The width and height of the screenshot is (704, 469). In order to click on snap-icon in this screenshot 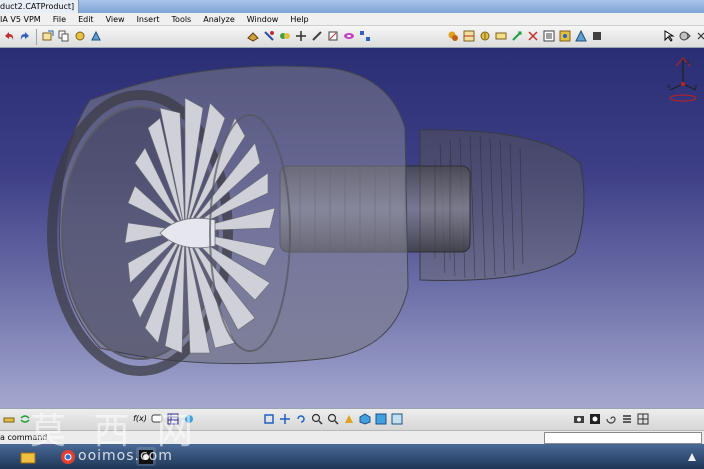, I will do `click(285, 36)`.